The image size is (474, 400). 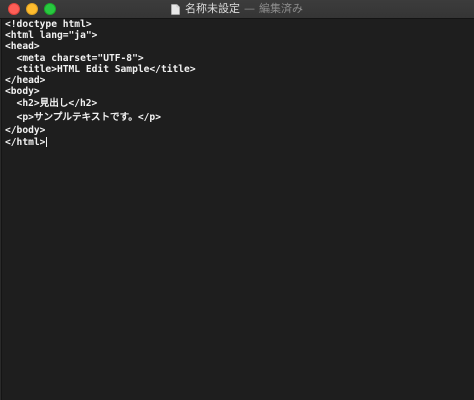 I want to click on code-line: <h2>見出し</h2>, so click(x=51, y=104).